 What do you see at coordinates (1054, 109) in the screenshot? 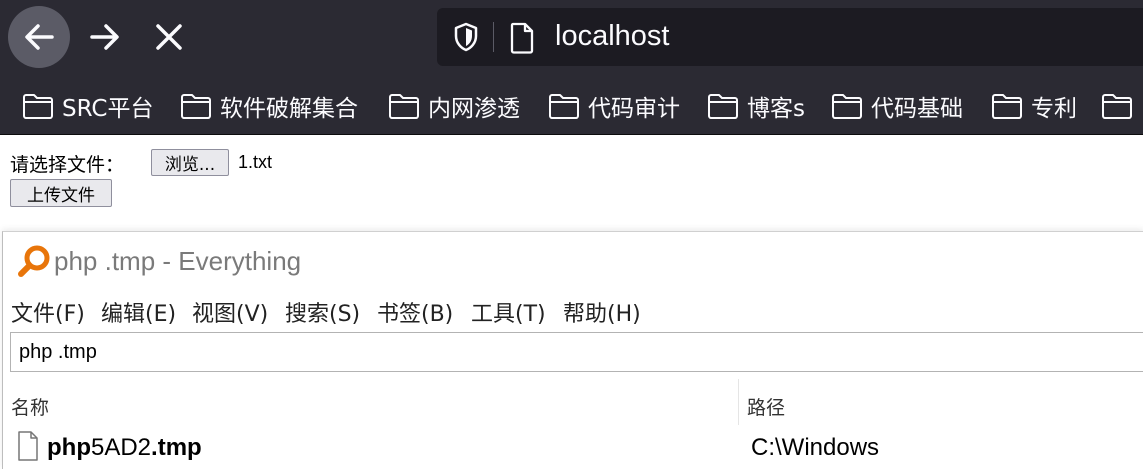
I see `bookmark-label: 专利` at bounding box center [1054, 109].